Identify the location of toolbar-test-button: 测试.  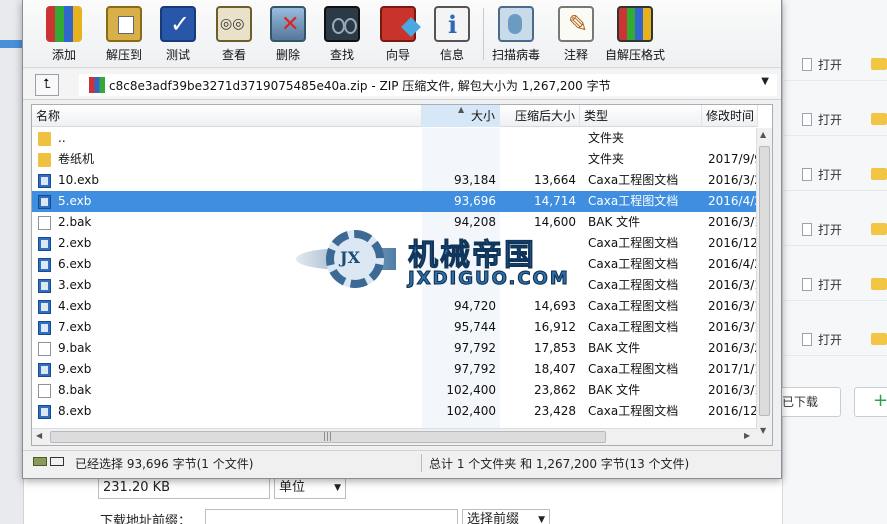
(178, 35).